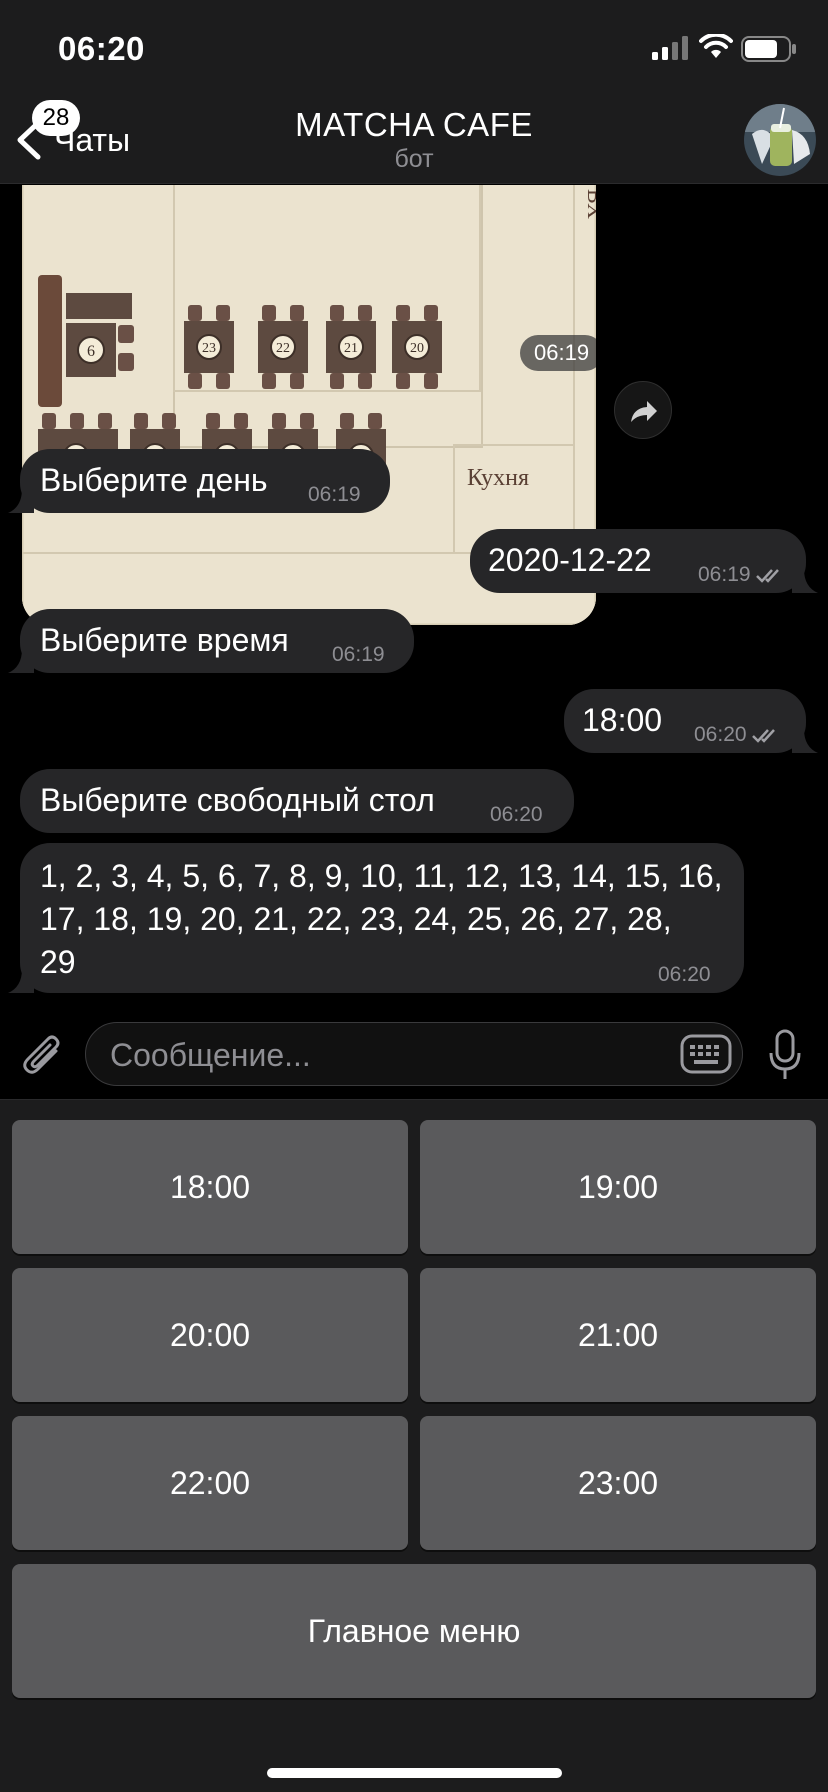 The height and width of the screenshot is (1792, 828). What do you see at coordinates (618, 1483) in the screenshot?
I see `reply-button-time: 23:00` at bounding box center [618, 1483].